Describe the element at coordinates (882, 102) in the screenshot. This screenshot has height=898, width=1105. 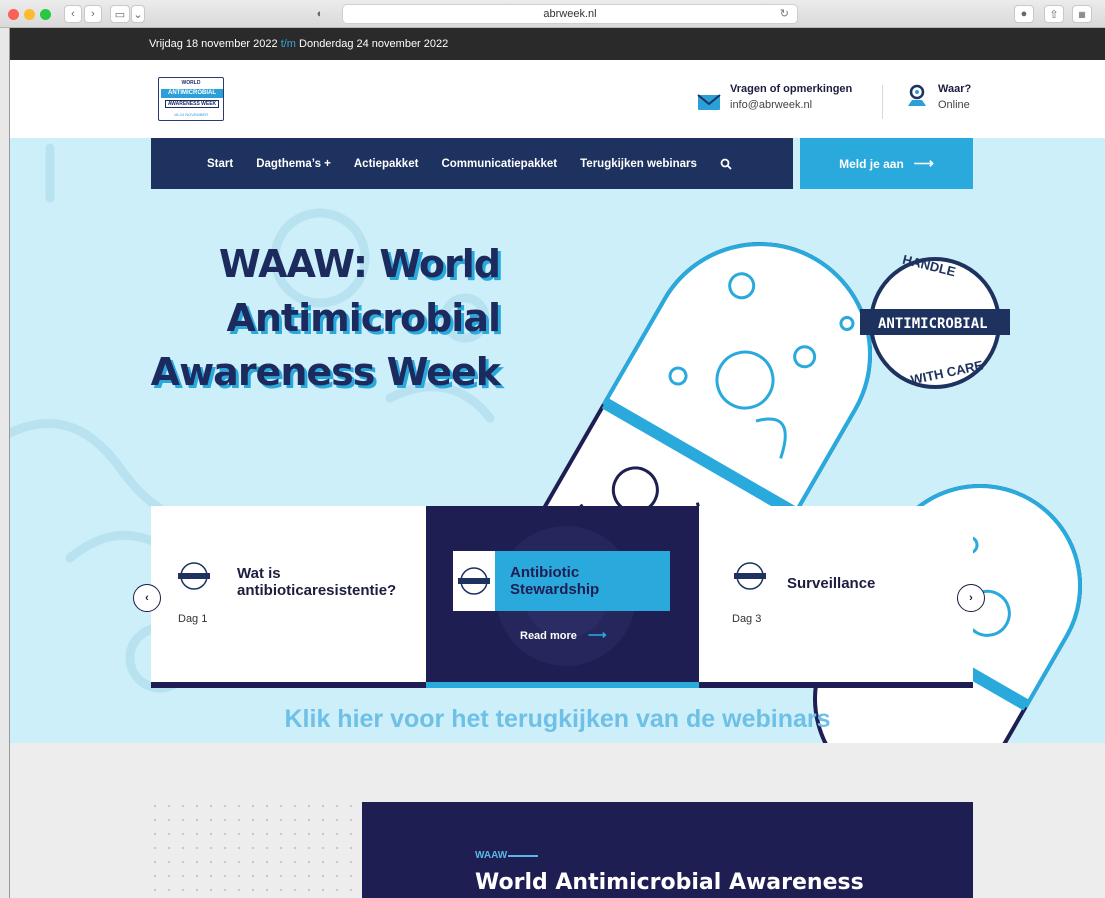
I see `header-divider` at that location.